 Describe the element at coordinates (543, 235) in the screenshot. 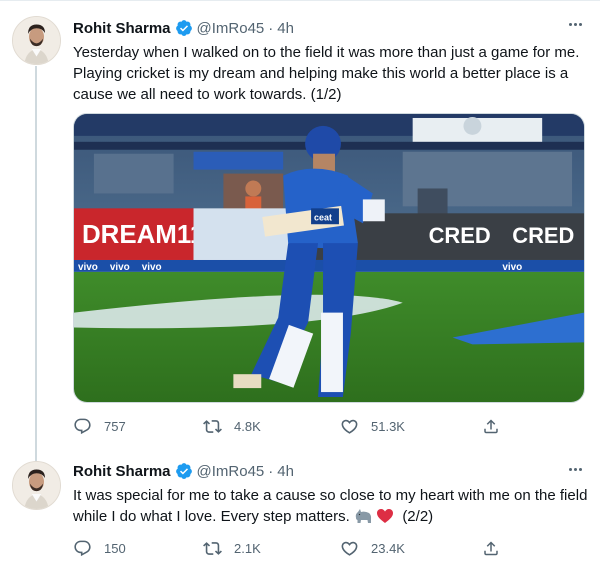

I see `banner-cred-2: CRED` at that location.